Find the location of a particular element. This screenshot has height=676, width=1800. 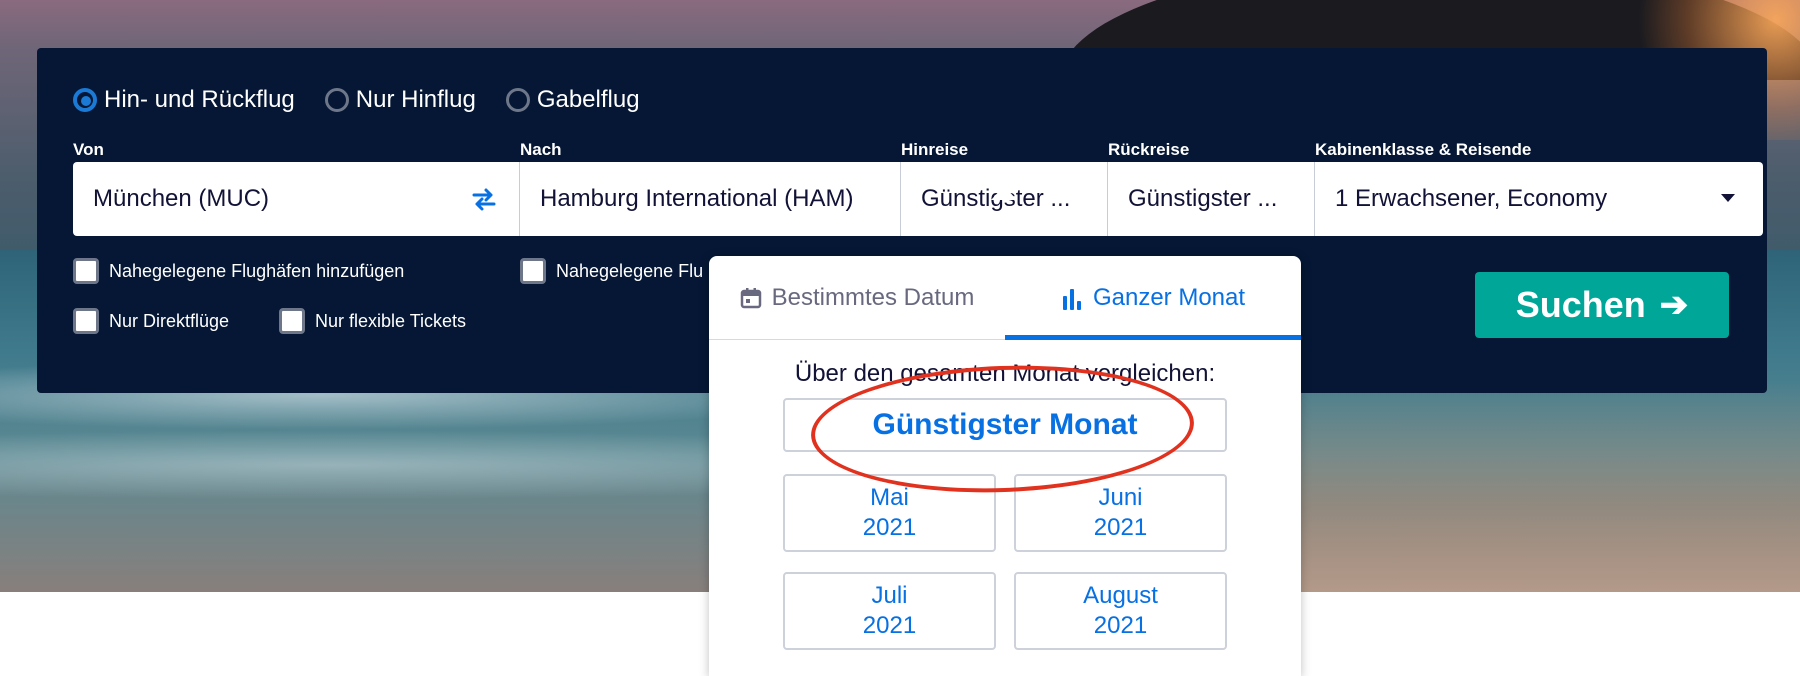

month-name: August is located at coordinates (1120, 595).